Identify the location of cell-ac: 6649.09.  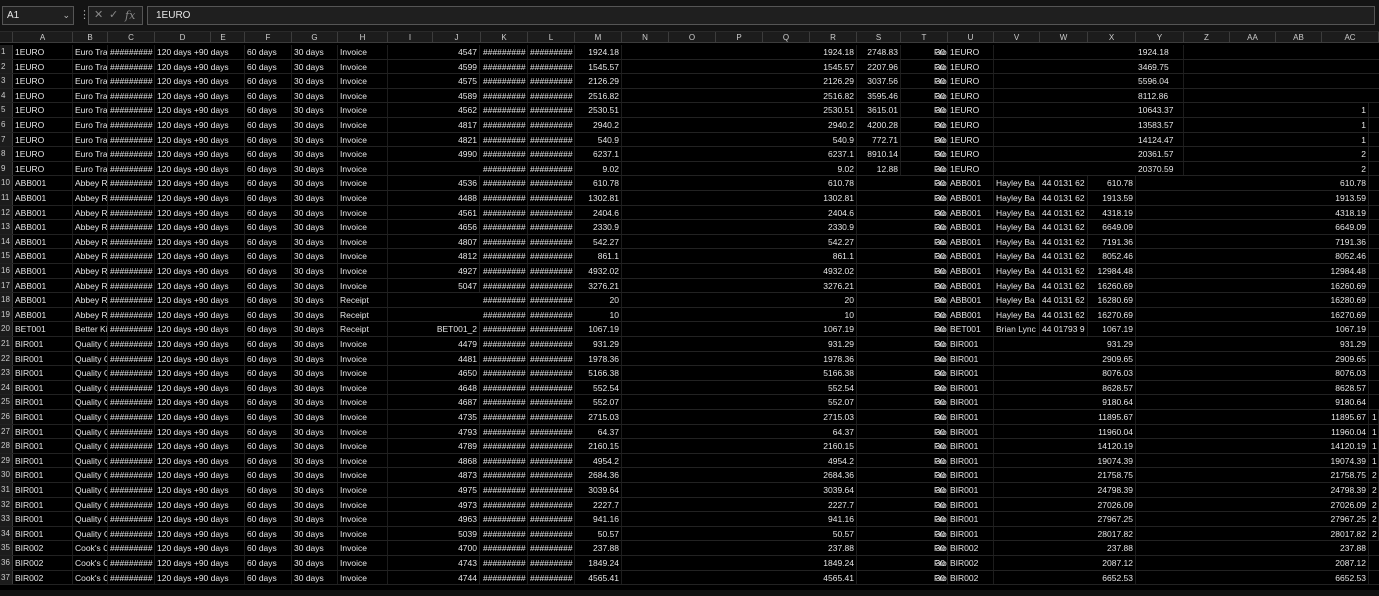
(1345, 227).